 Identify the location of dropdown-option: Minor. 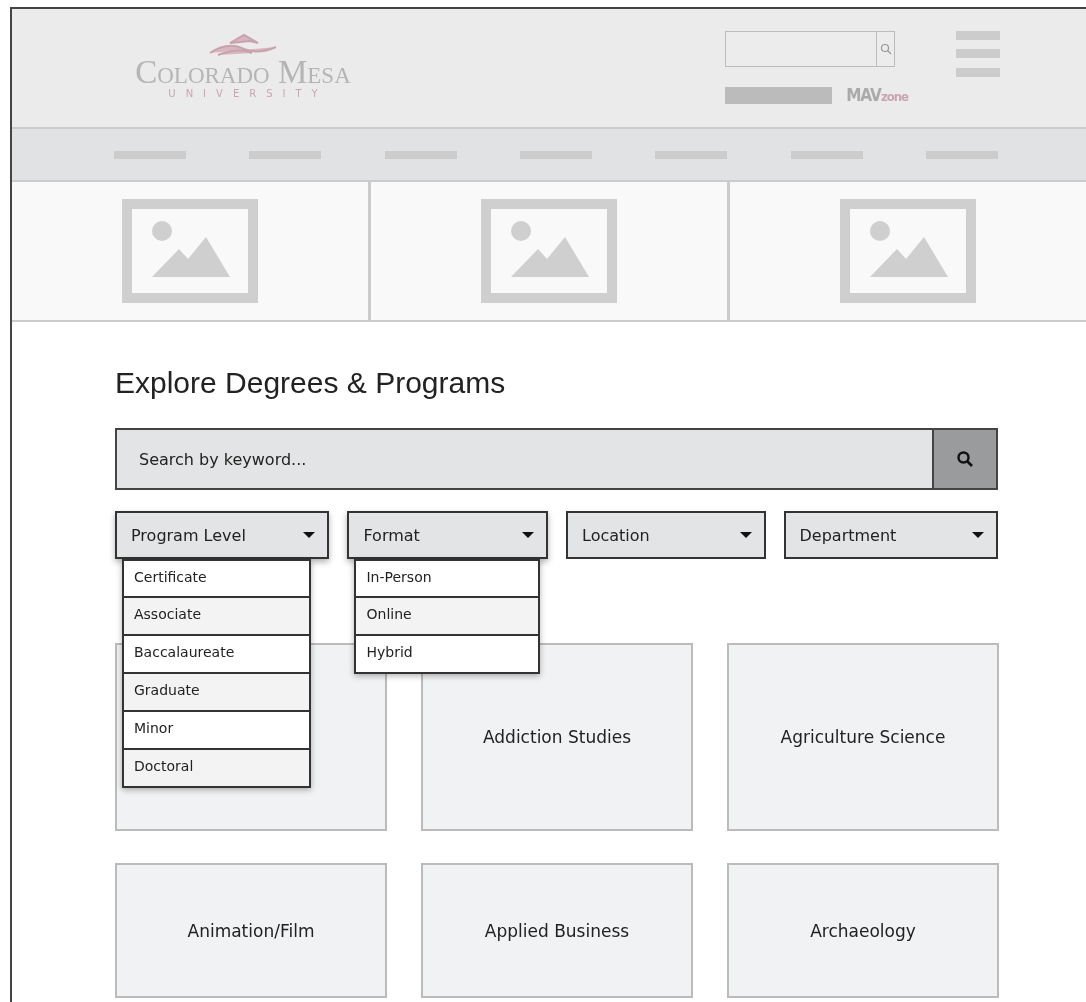
(217, 729).